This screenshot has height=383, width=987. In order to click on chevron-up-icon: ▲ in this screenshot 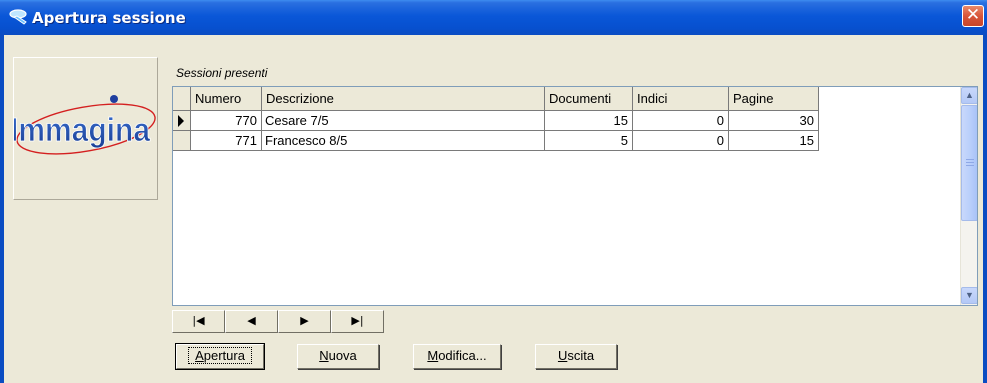, I will do `click(969, 95)`.